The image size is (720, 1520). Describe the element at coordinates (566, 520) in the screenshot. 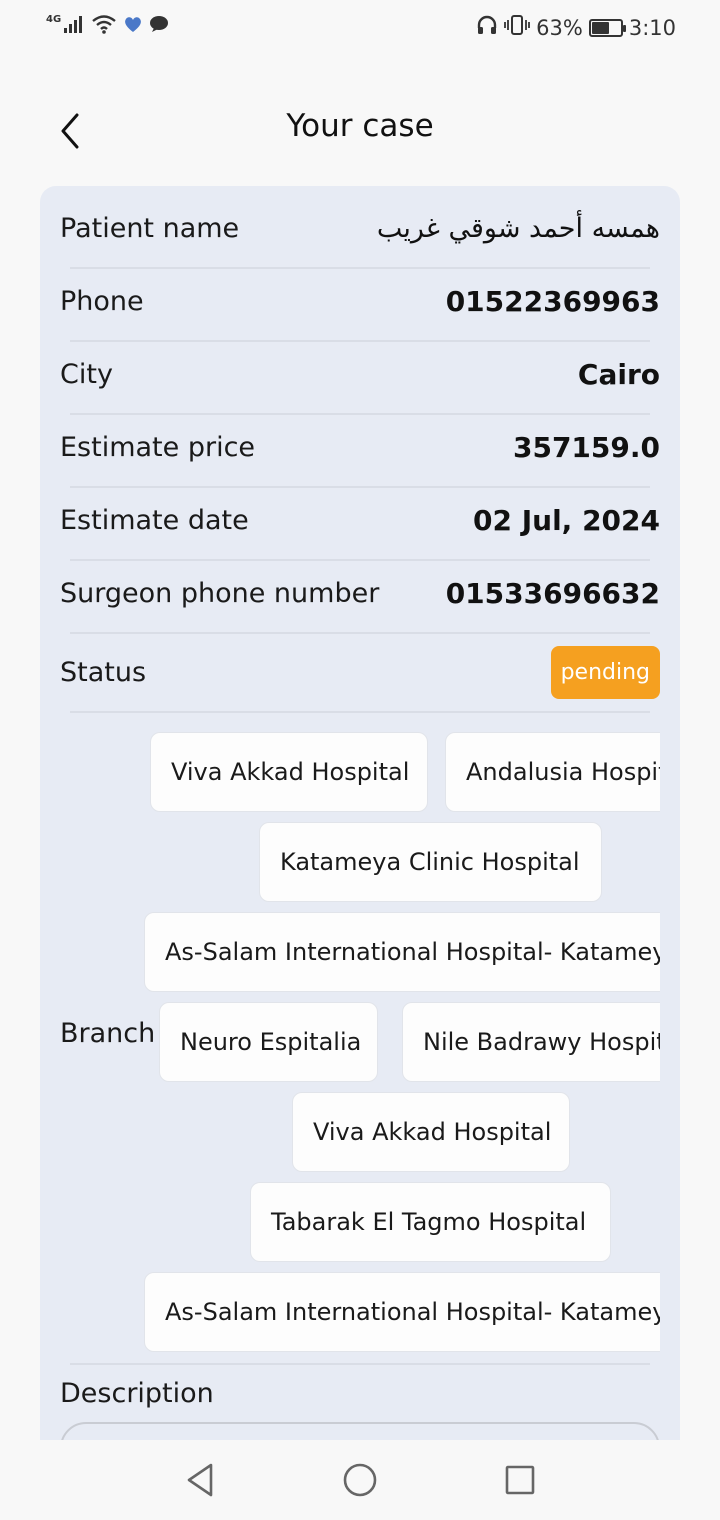

I see `estimate-date-value: 02 Jul, 2024` at that location.